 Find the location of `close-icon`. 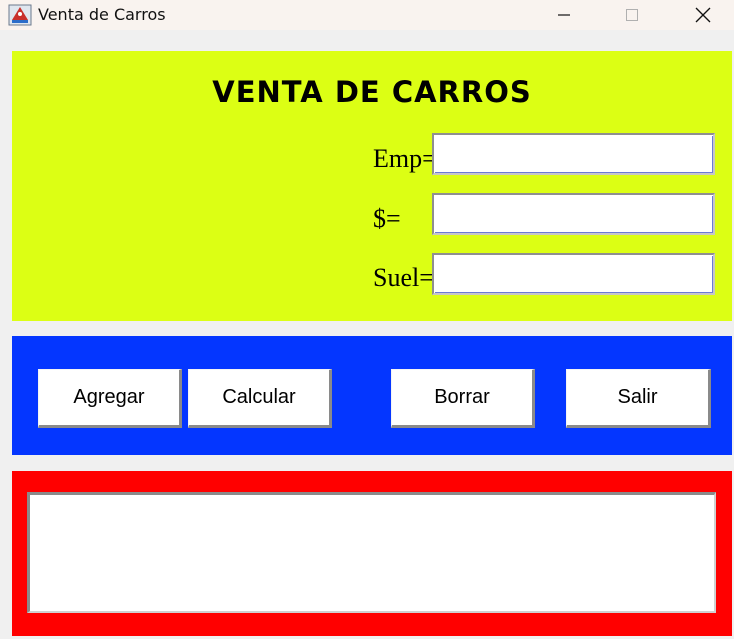

close-icon is located at coordinates (703, 15).